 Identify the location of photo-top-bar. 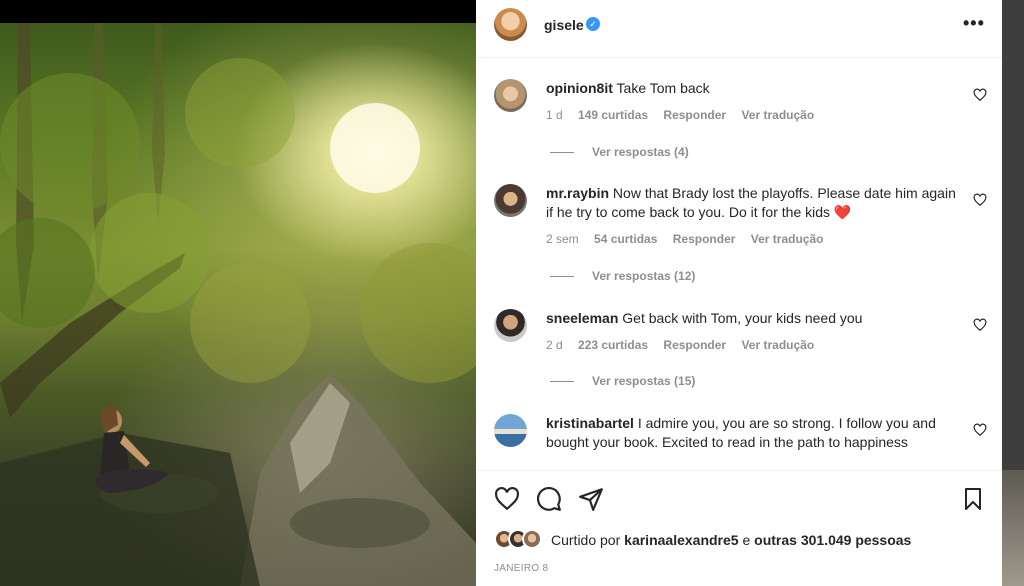
(238, 11).